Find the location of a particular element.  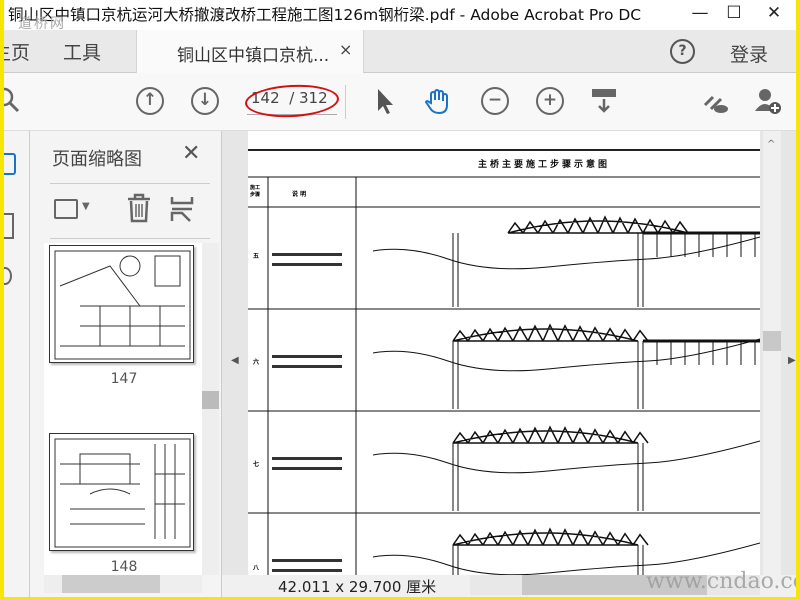

close-tab-icon: × is located at coordinates (345, 49).